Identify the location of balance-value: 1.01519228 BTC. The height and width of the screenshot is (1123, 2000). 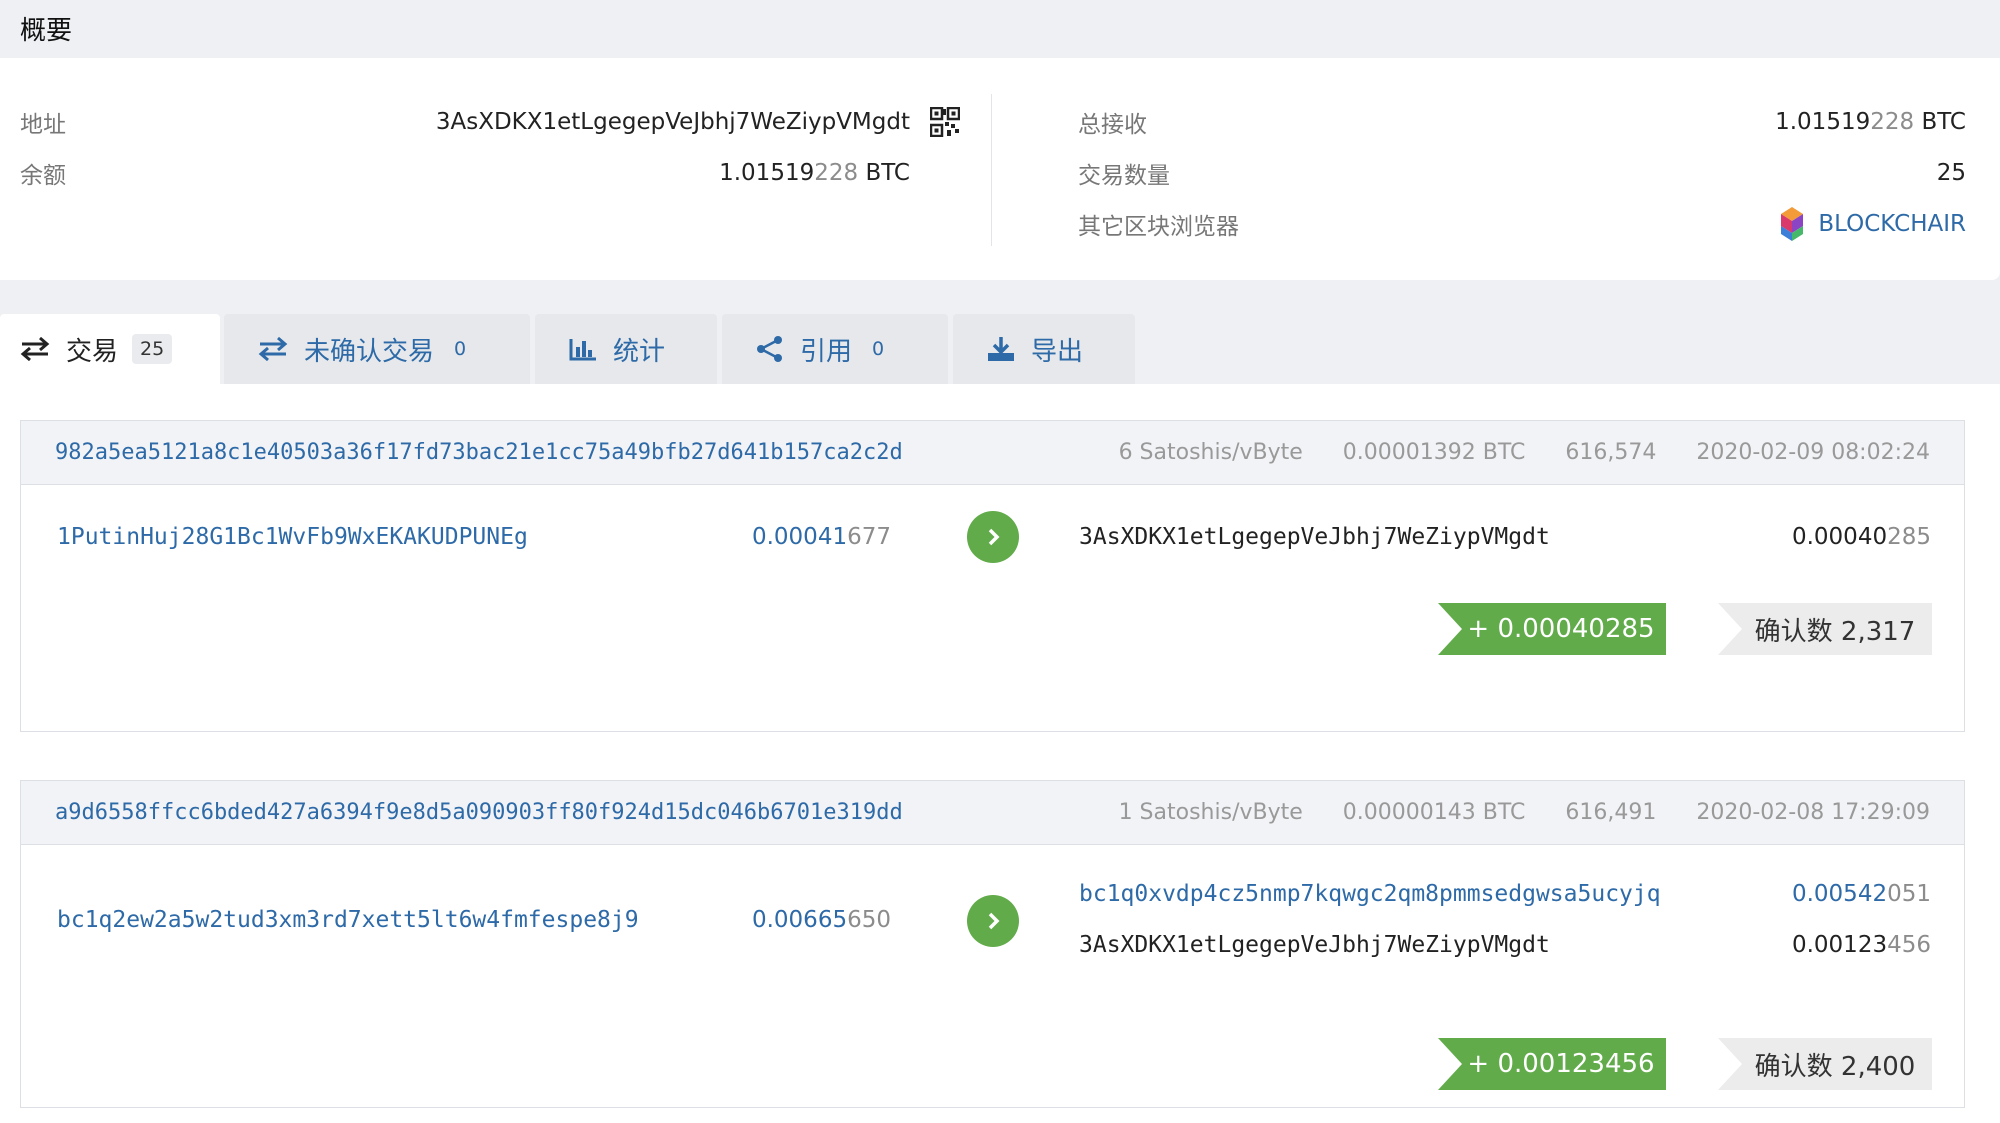
(814, 173).